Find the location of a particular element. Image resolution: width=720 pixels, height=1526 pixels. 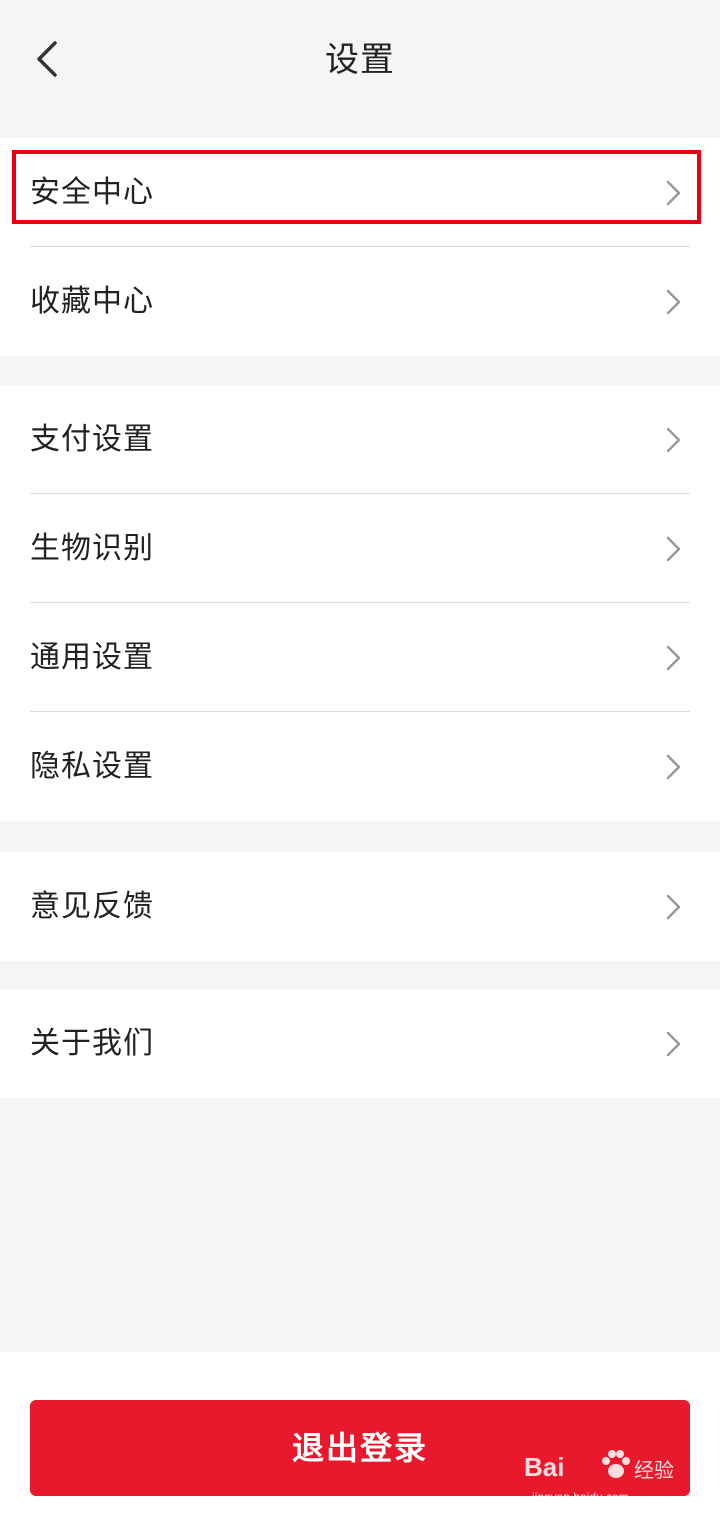

settings-group-3: 意见反馈 is located at coordinates (360, 906).